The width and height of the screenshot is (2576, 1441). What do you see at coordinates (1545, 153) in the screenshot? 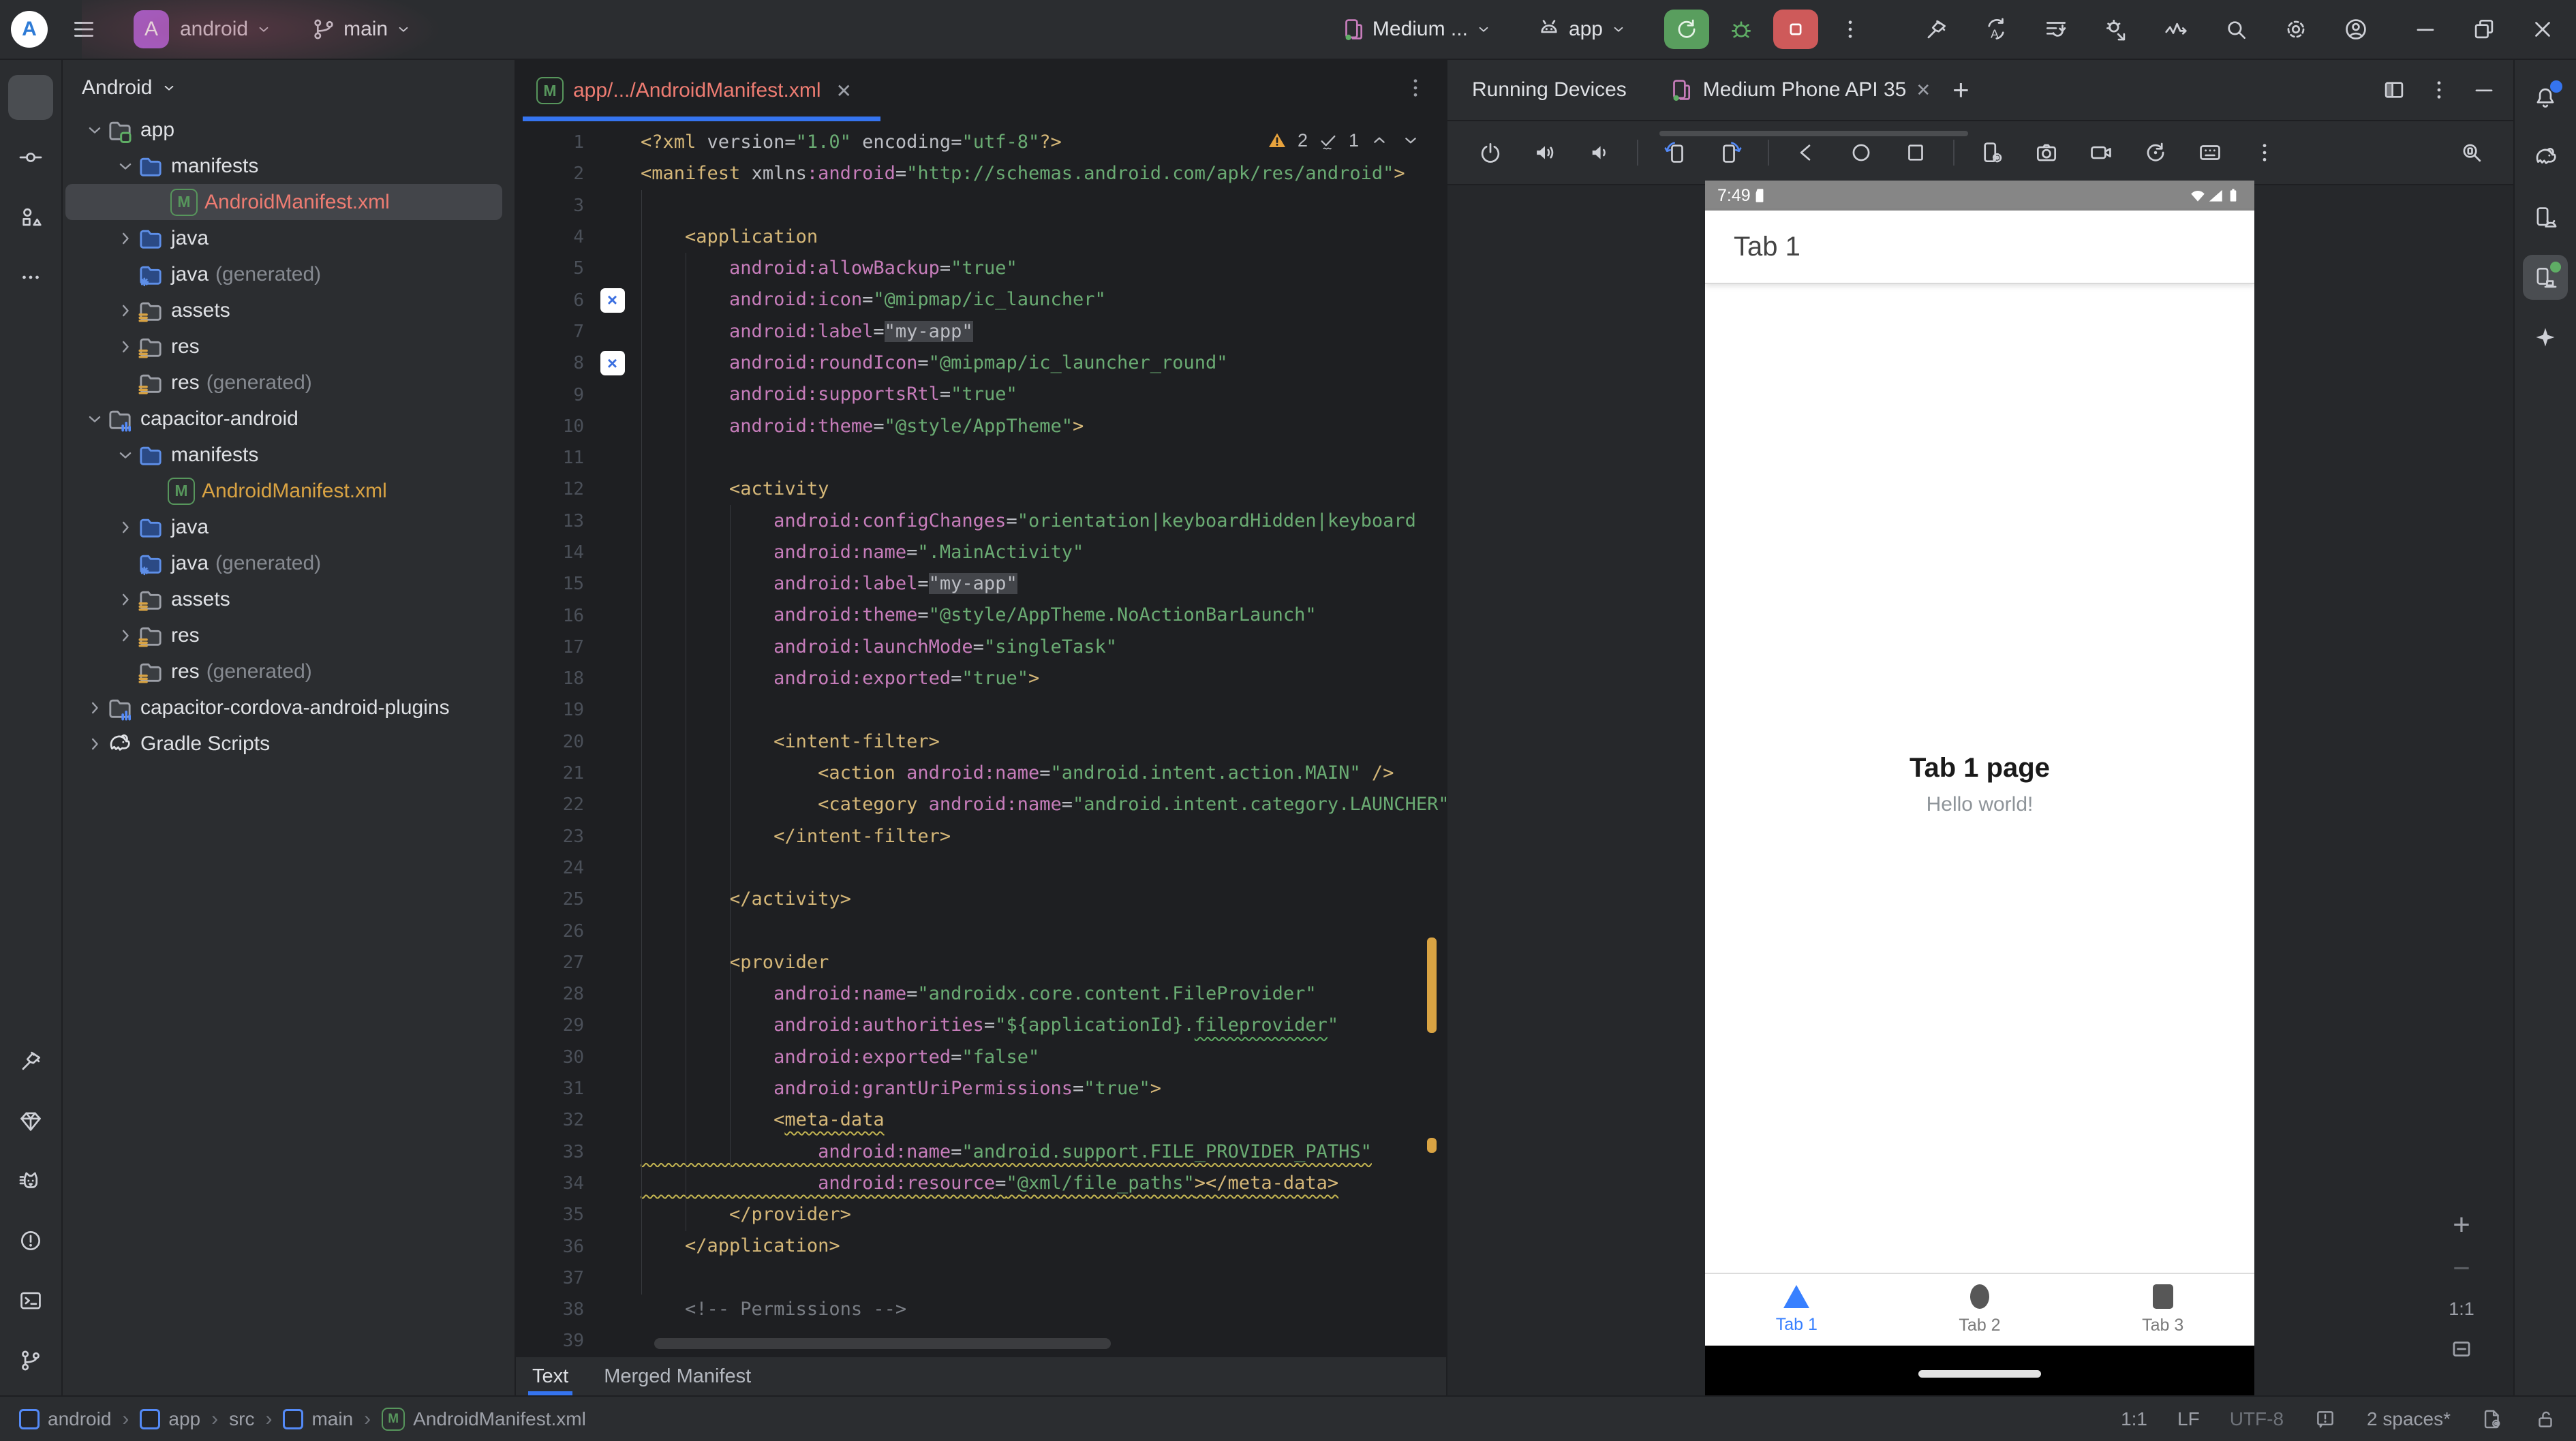
I see `volume-up-button` at bounding box center [1545, 153].